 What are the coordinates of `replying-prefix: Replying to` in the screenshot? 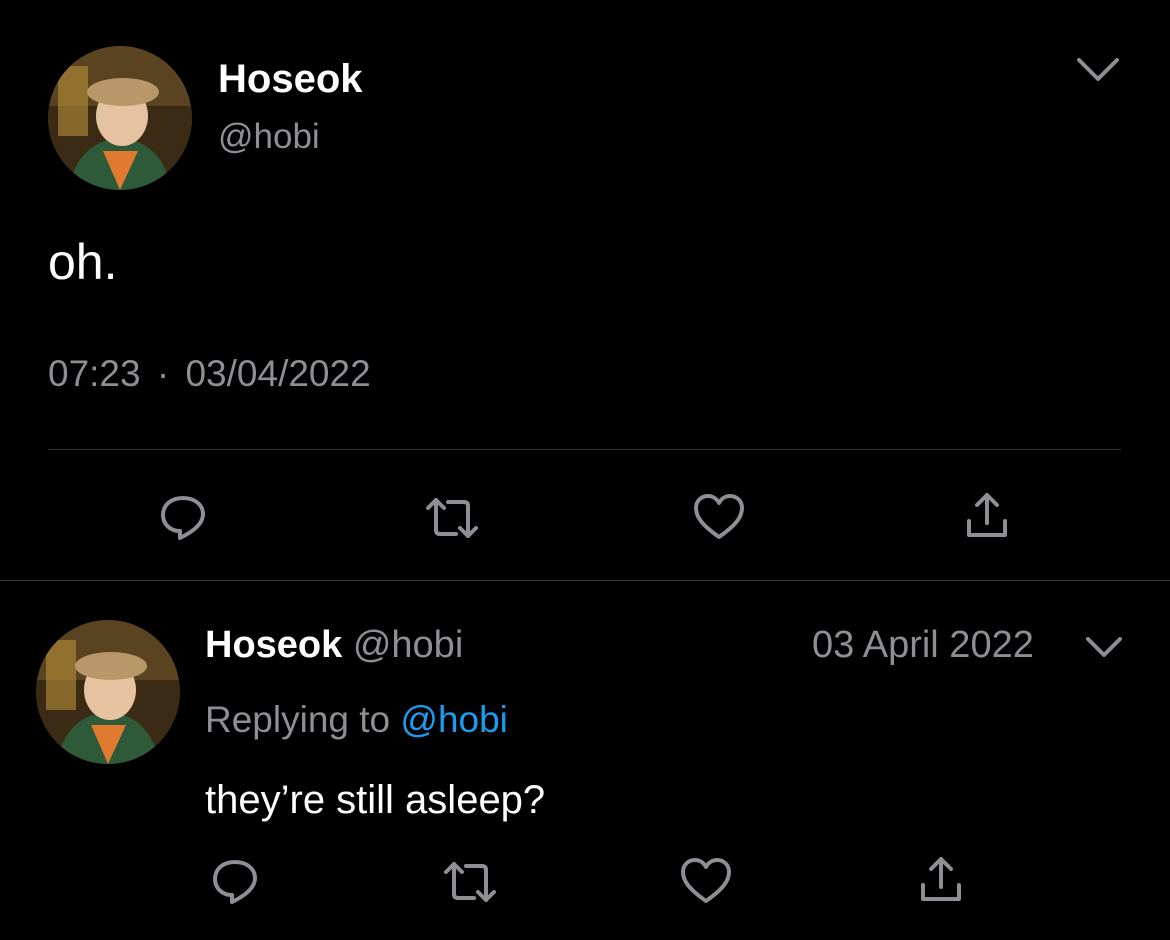 It's located at (298, 719).